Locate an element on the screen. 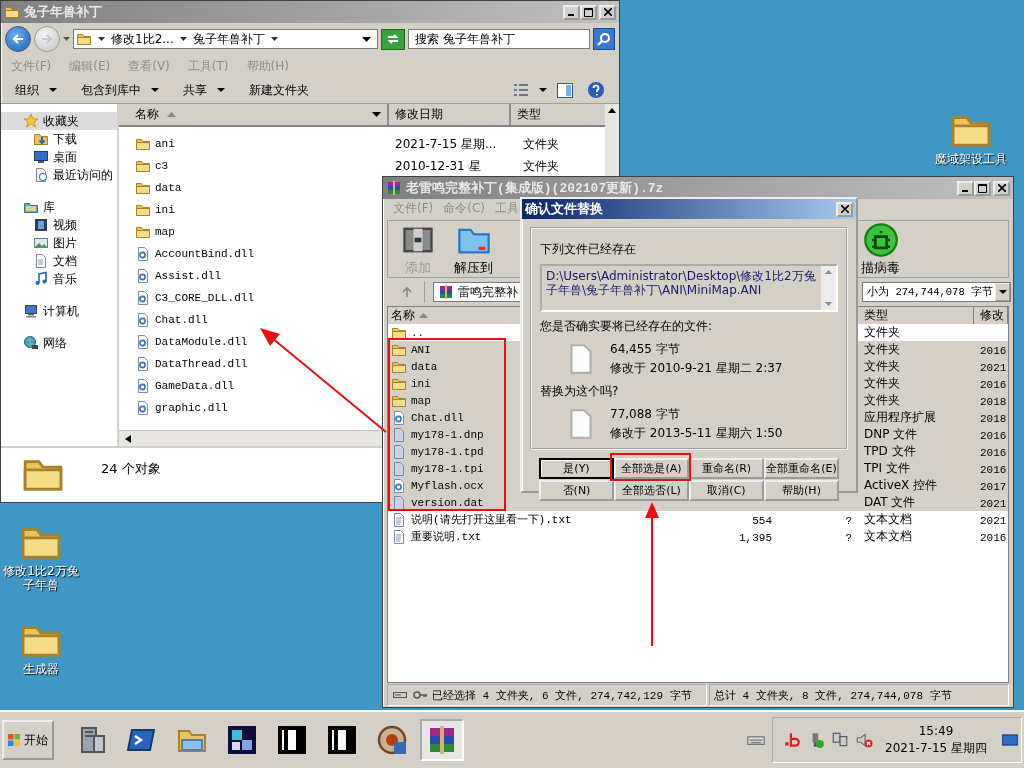 The width and height of the screenshot is (1024, 768). file-date: 2017 is located at coordinates (993, 486).